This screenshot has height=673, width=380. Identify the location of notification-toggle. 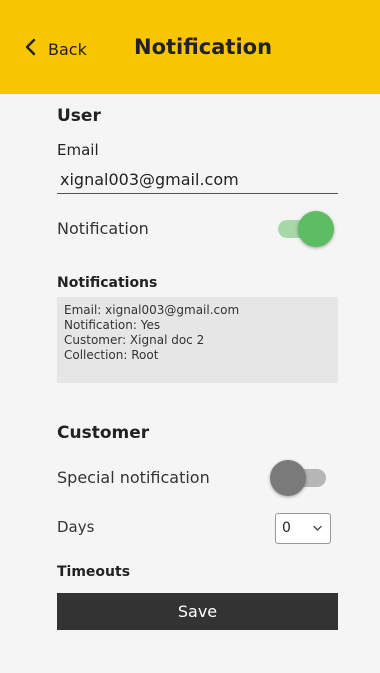
(304, 229).